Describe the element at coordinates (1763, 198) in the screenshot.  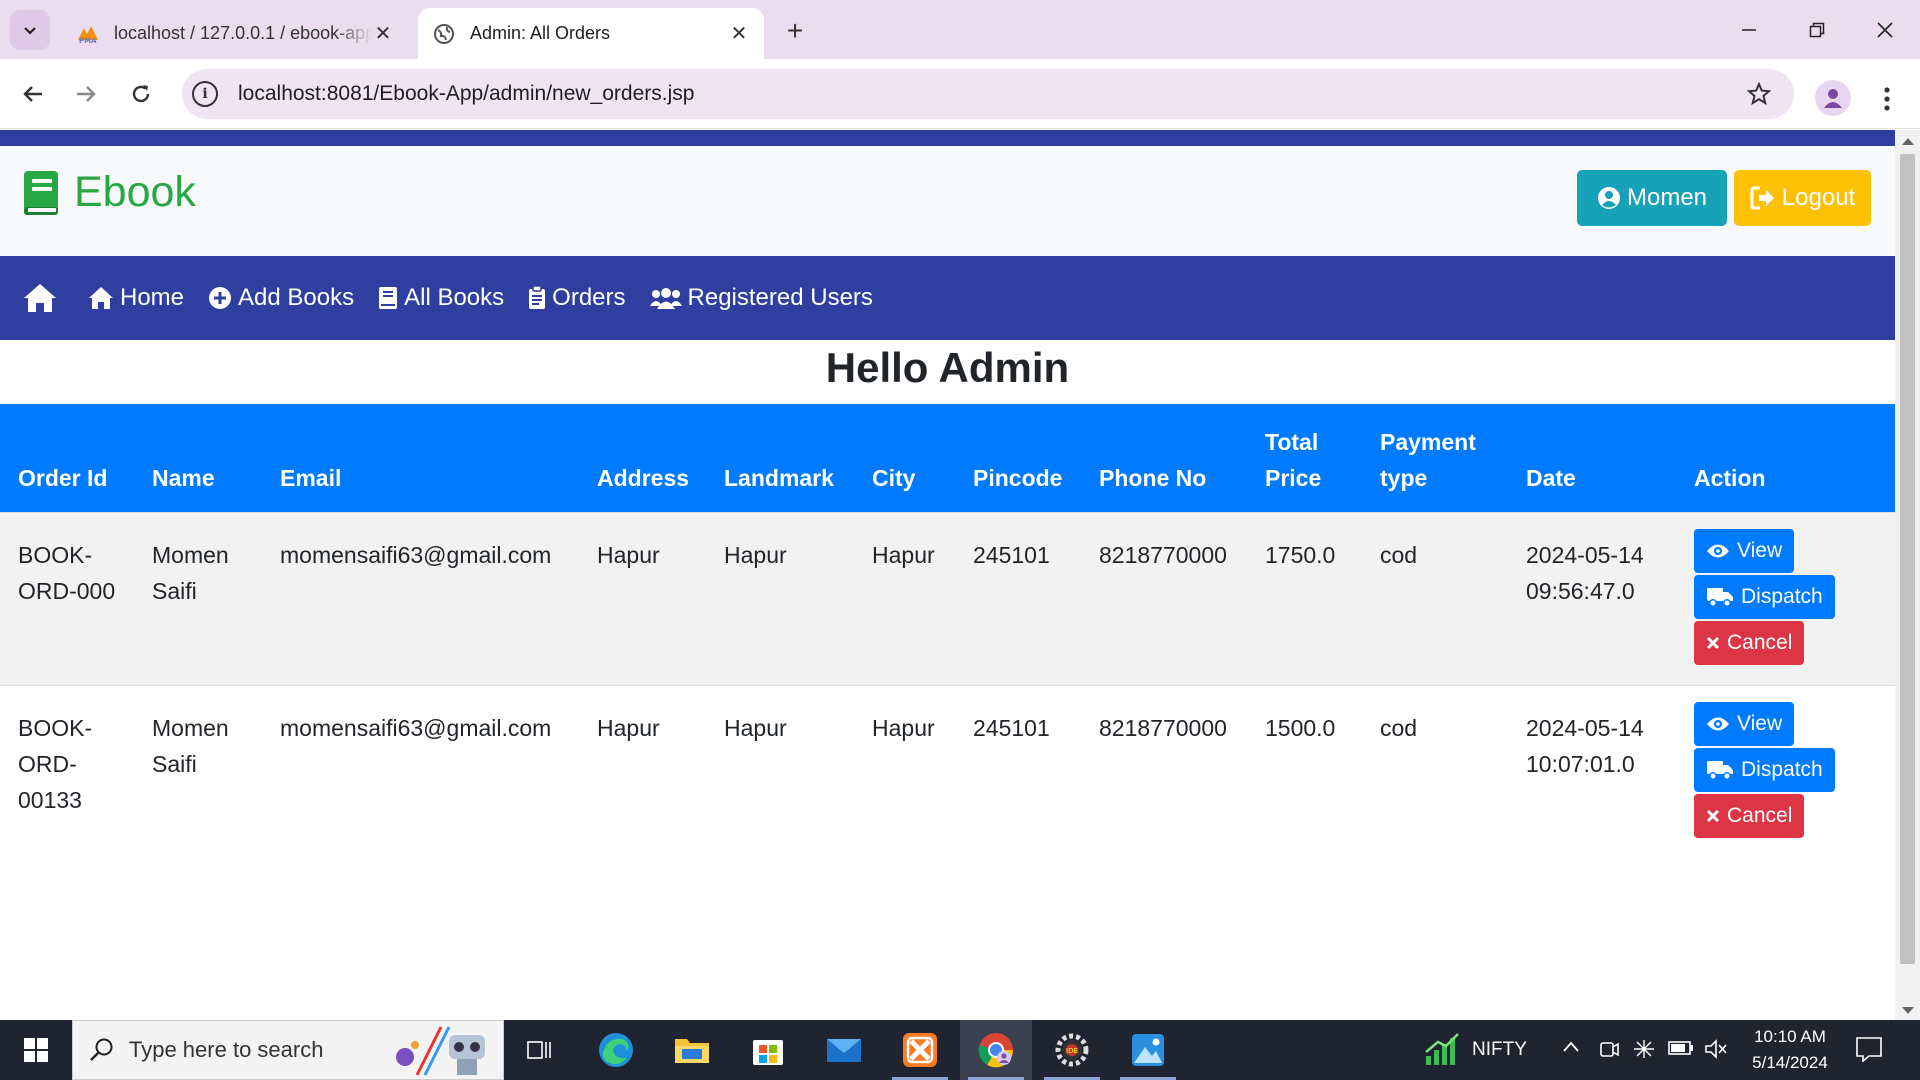
I see `sign-out-icon` at that location.